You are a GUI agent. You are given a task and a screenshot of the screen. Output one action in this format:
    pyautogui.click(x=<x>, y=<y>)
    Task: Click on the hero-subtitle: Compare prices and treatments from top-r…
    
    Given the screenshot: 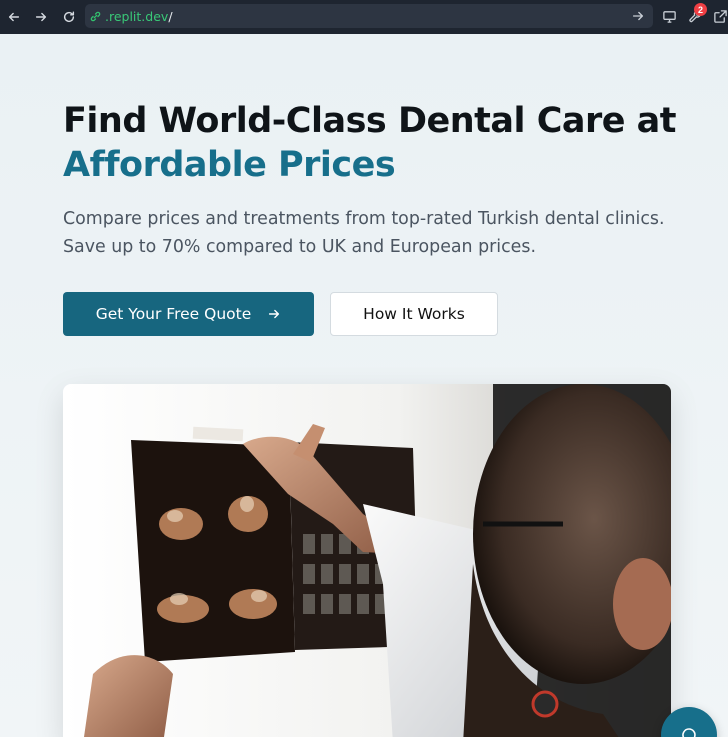 What is the action you would take?
    pyautogui.click(x=364, y=233)
    